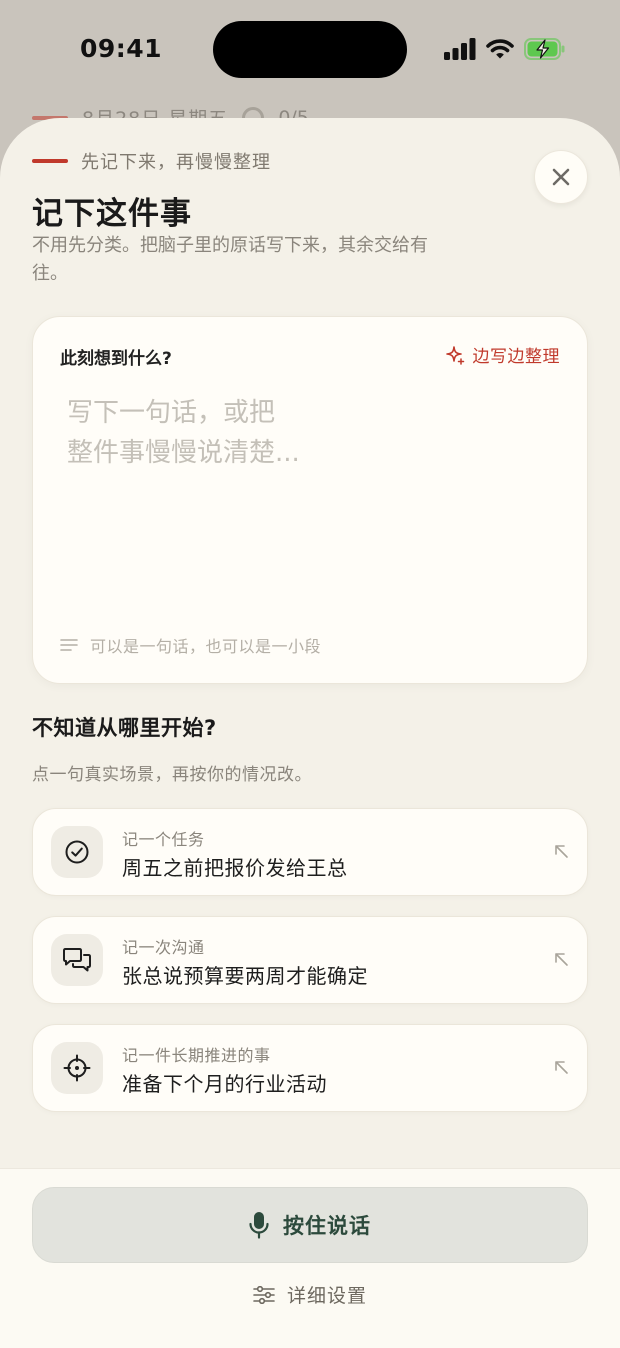 The height and width of the screenshot is (1348, 620). I want to click on note-input, so click(307, 503).